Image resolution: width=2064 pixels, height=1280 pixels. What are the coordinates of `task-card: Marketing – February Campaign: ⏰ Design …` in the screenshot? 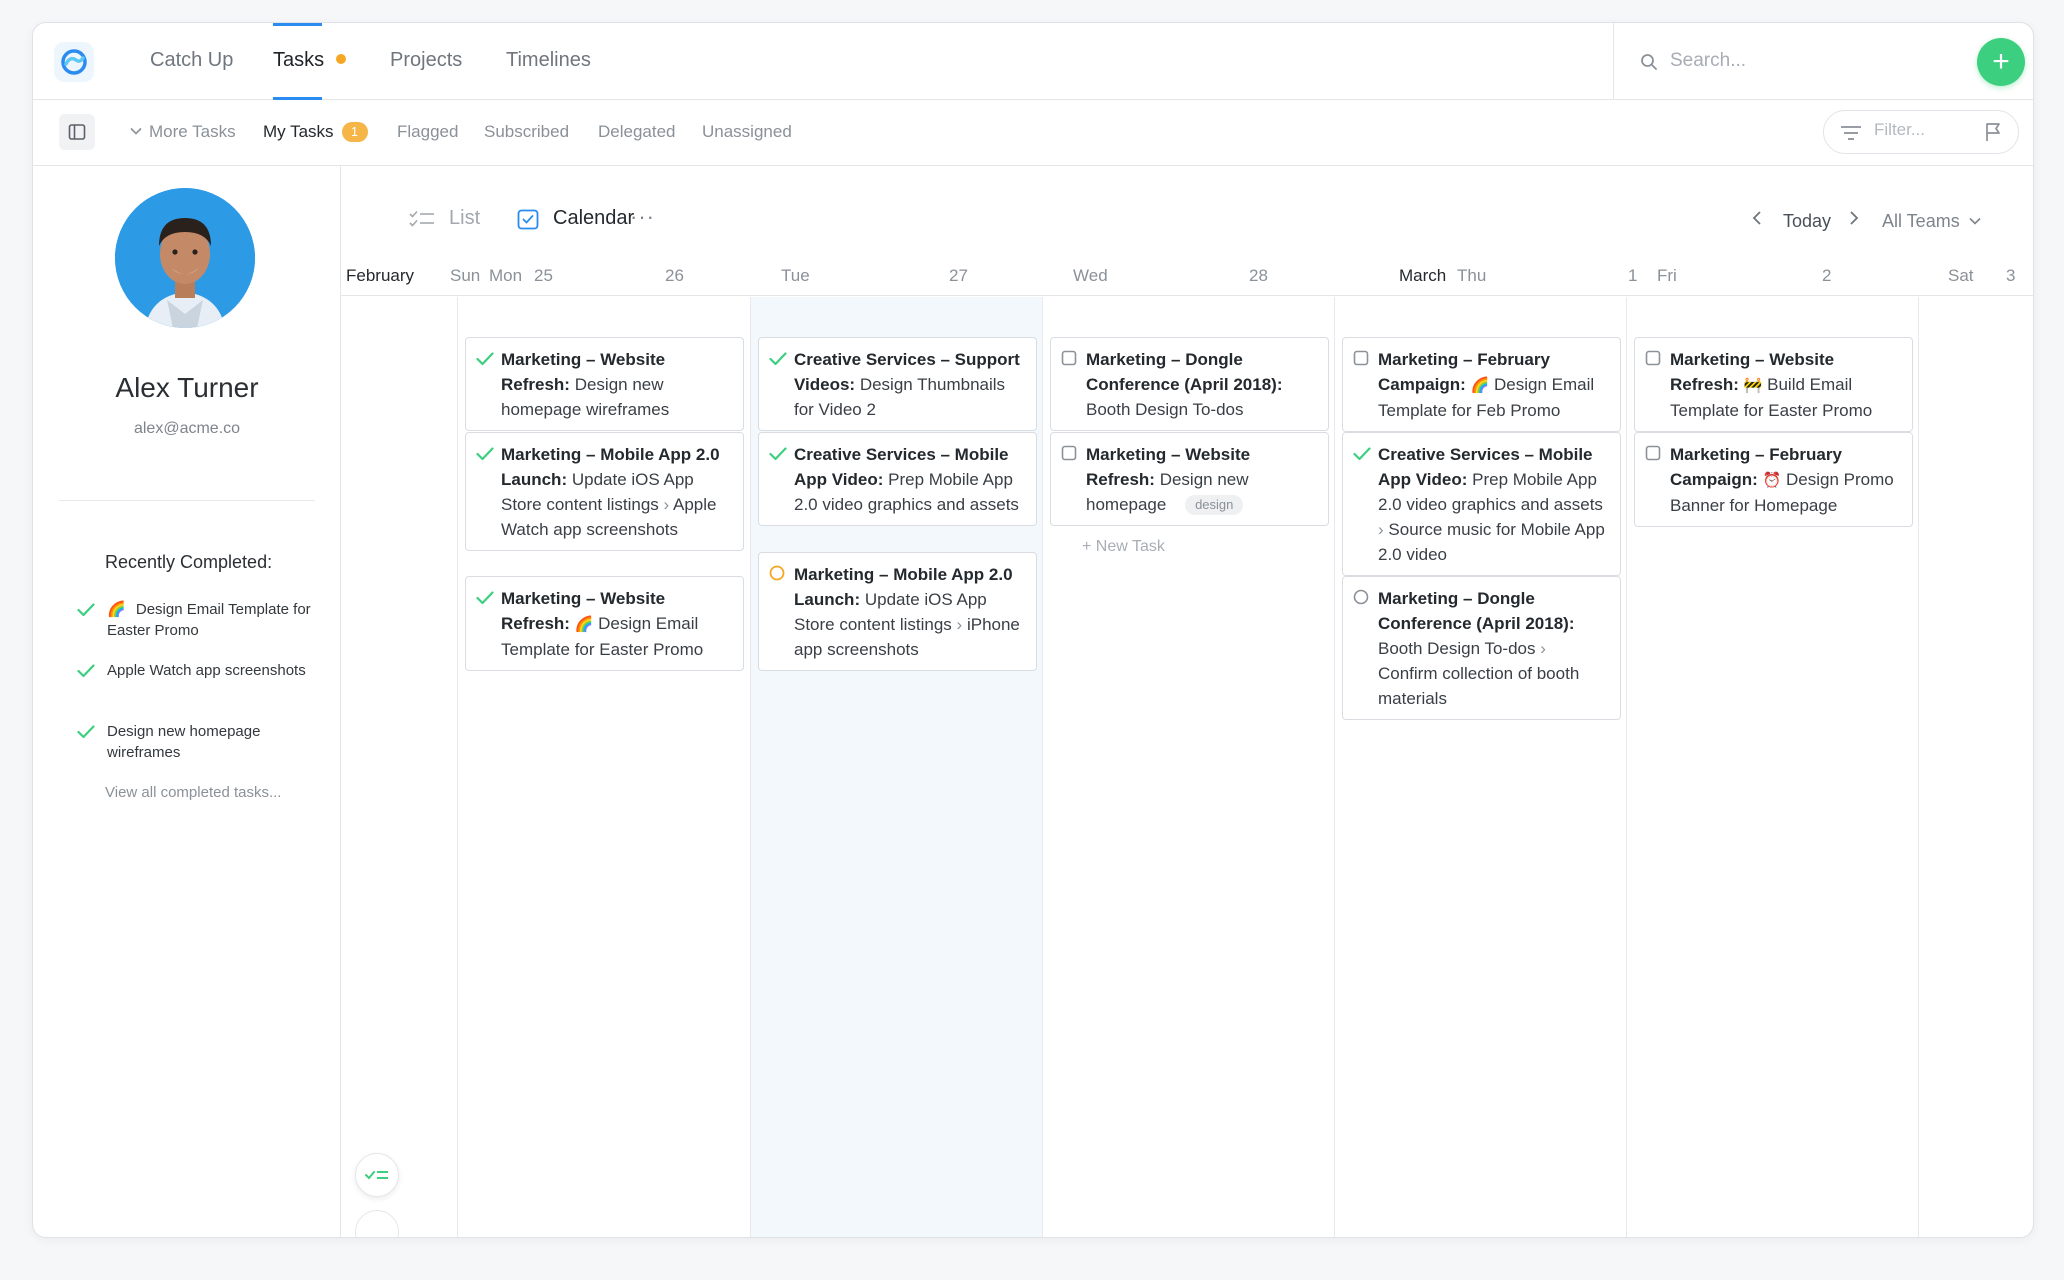 It's located at (1773, 479).